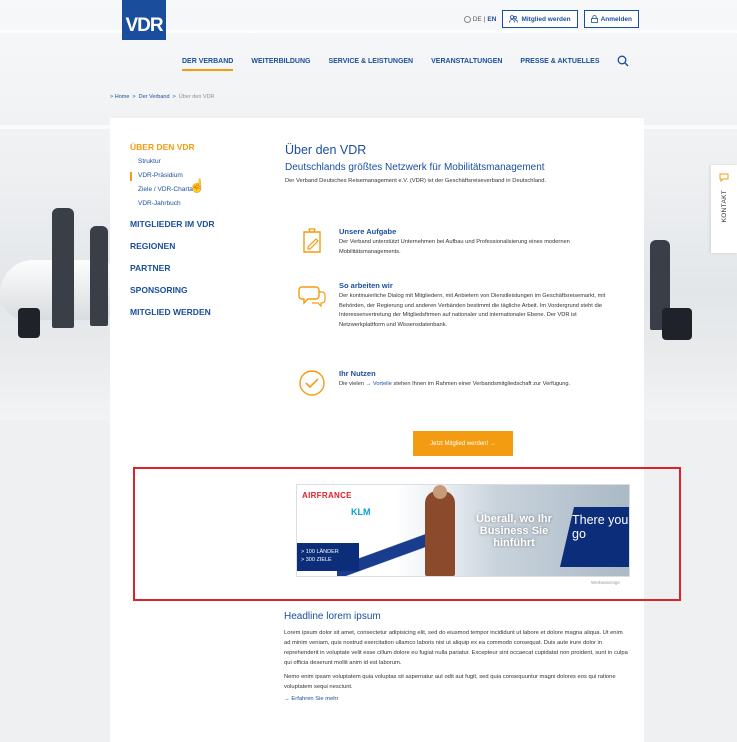 Image resolution: width=737 pixels, height=742 pixels. Describe the element at coordinates (724, 206) in the screenshot. I see `kontakt-label: KONTAKT` at that location.